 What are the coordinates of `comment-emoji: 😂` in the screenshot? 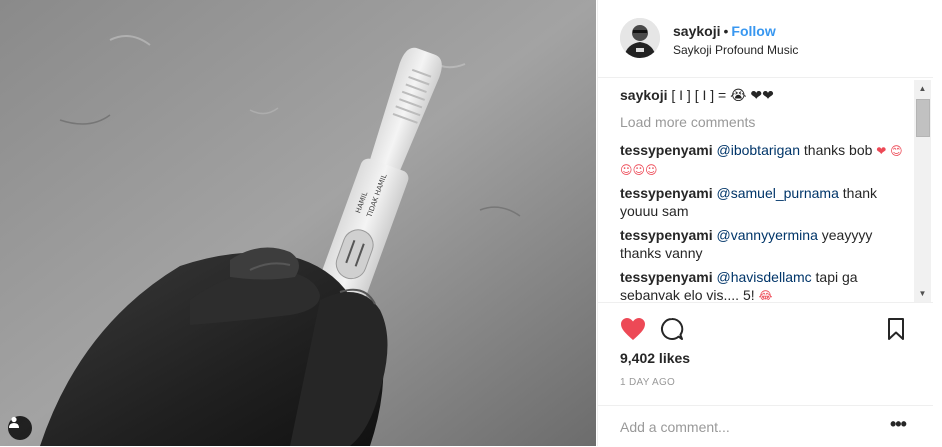 It's located at (765, 294).